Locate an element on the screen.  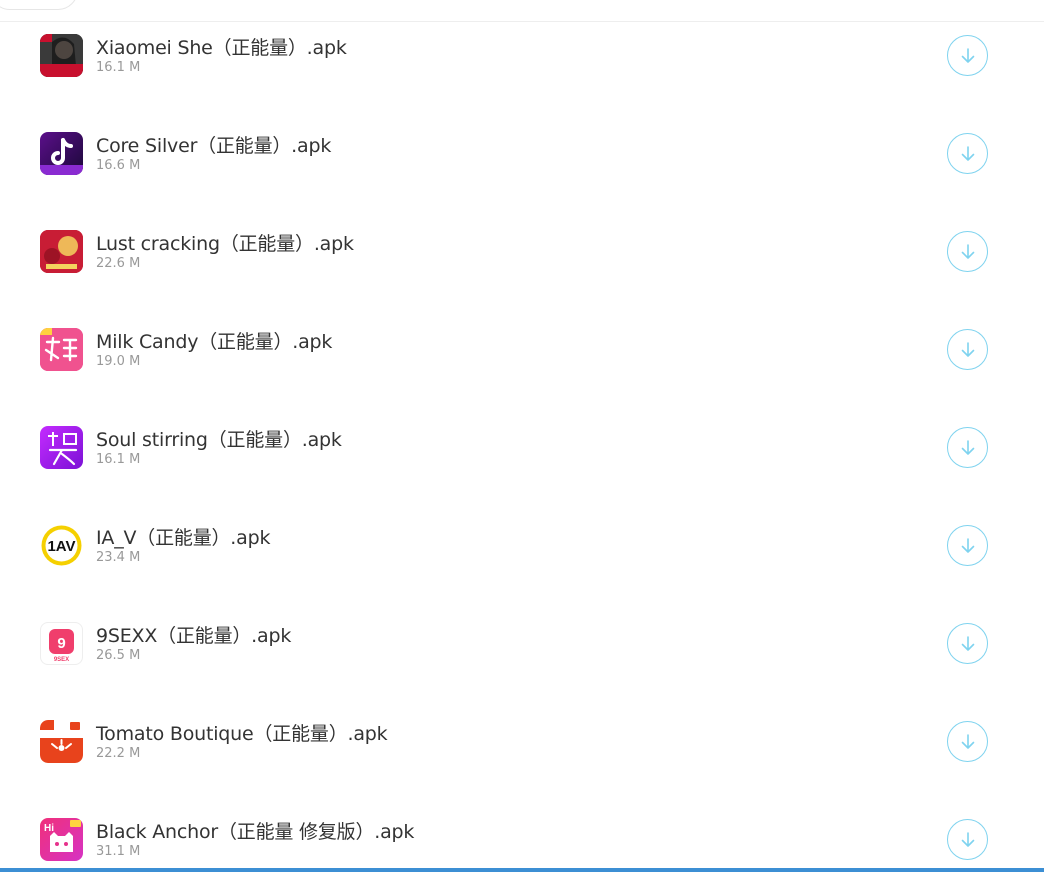
9sexx-app-icon: 9 9SEX is located at coordinates (61, 643).